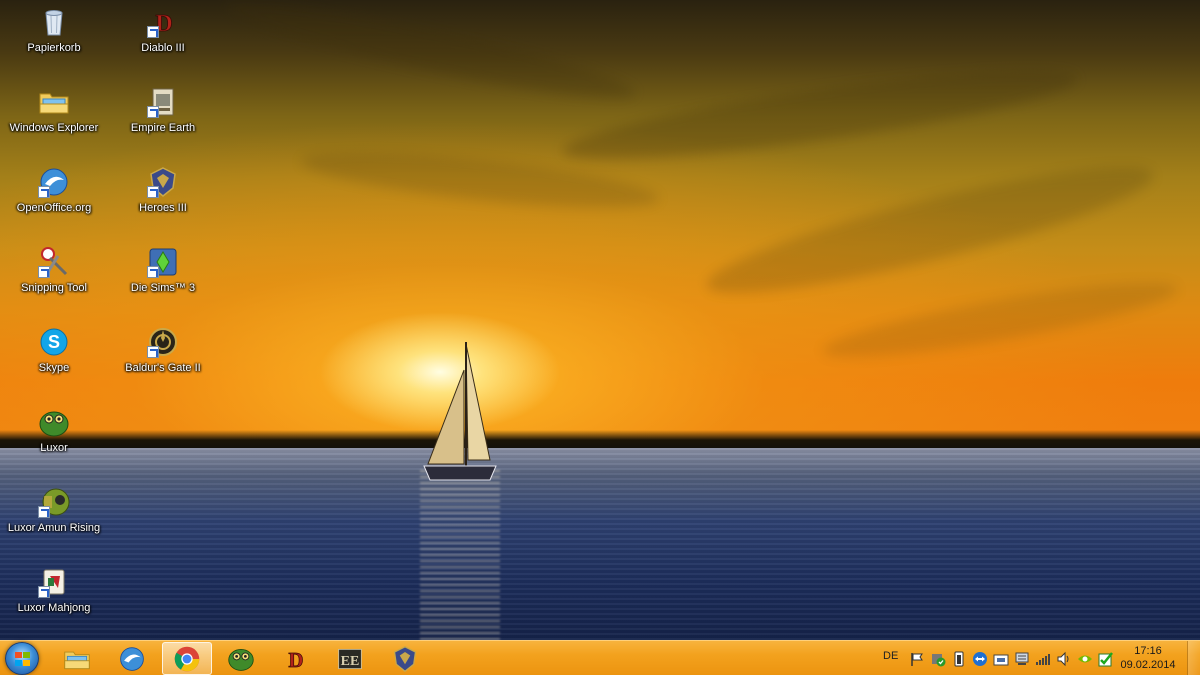 The width and height of the screenshot is (1200, 675). I want to click on taskbar-openoffice, so click(132, 658).